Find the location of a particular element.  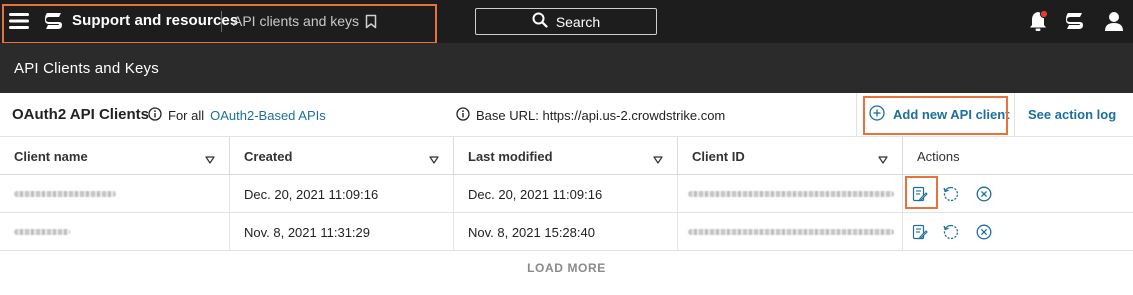

for-all-prefix: For all is located at coordinates (186, 115).